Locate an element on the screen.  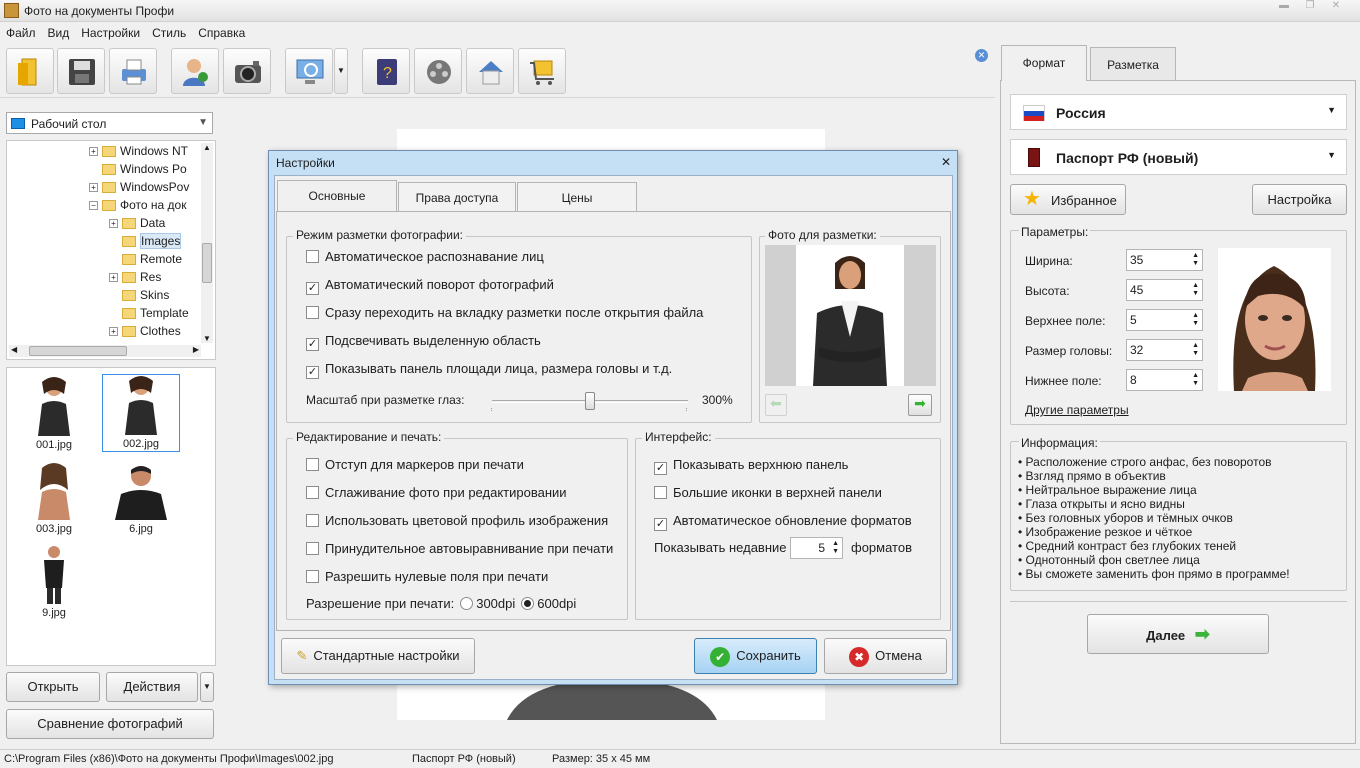
checkbox-option: ✓ Показывать верхнюю панель is located at coordinates (751, 466).